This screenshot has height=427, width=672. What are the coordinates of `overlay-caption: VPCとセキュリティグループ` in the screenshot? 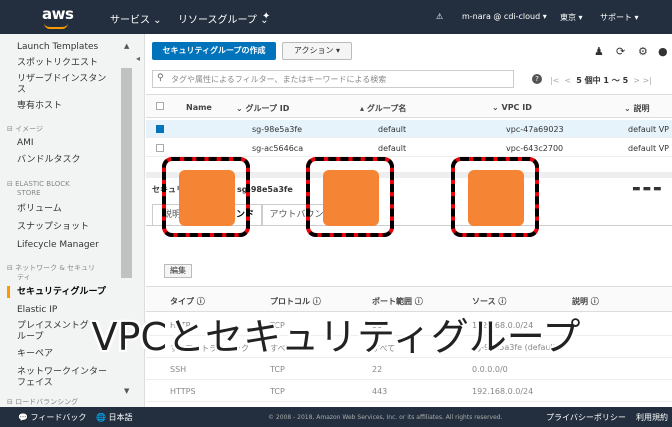 It's located at (336, 337).